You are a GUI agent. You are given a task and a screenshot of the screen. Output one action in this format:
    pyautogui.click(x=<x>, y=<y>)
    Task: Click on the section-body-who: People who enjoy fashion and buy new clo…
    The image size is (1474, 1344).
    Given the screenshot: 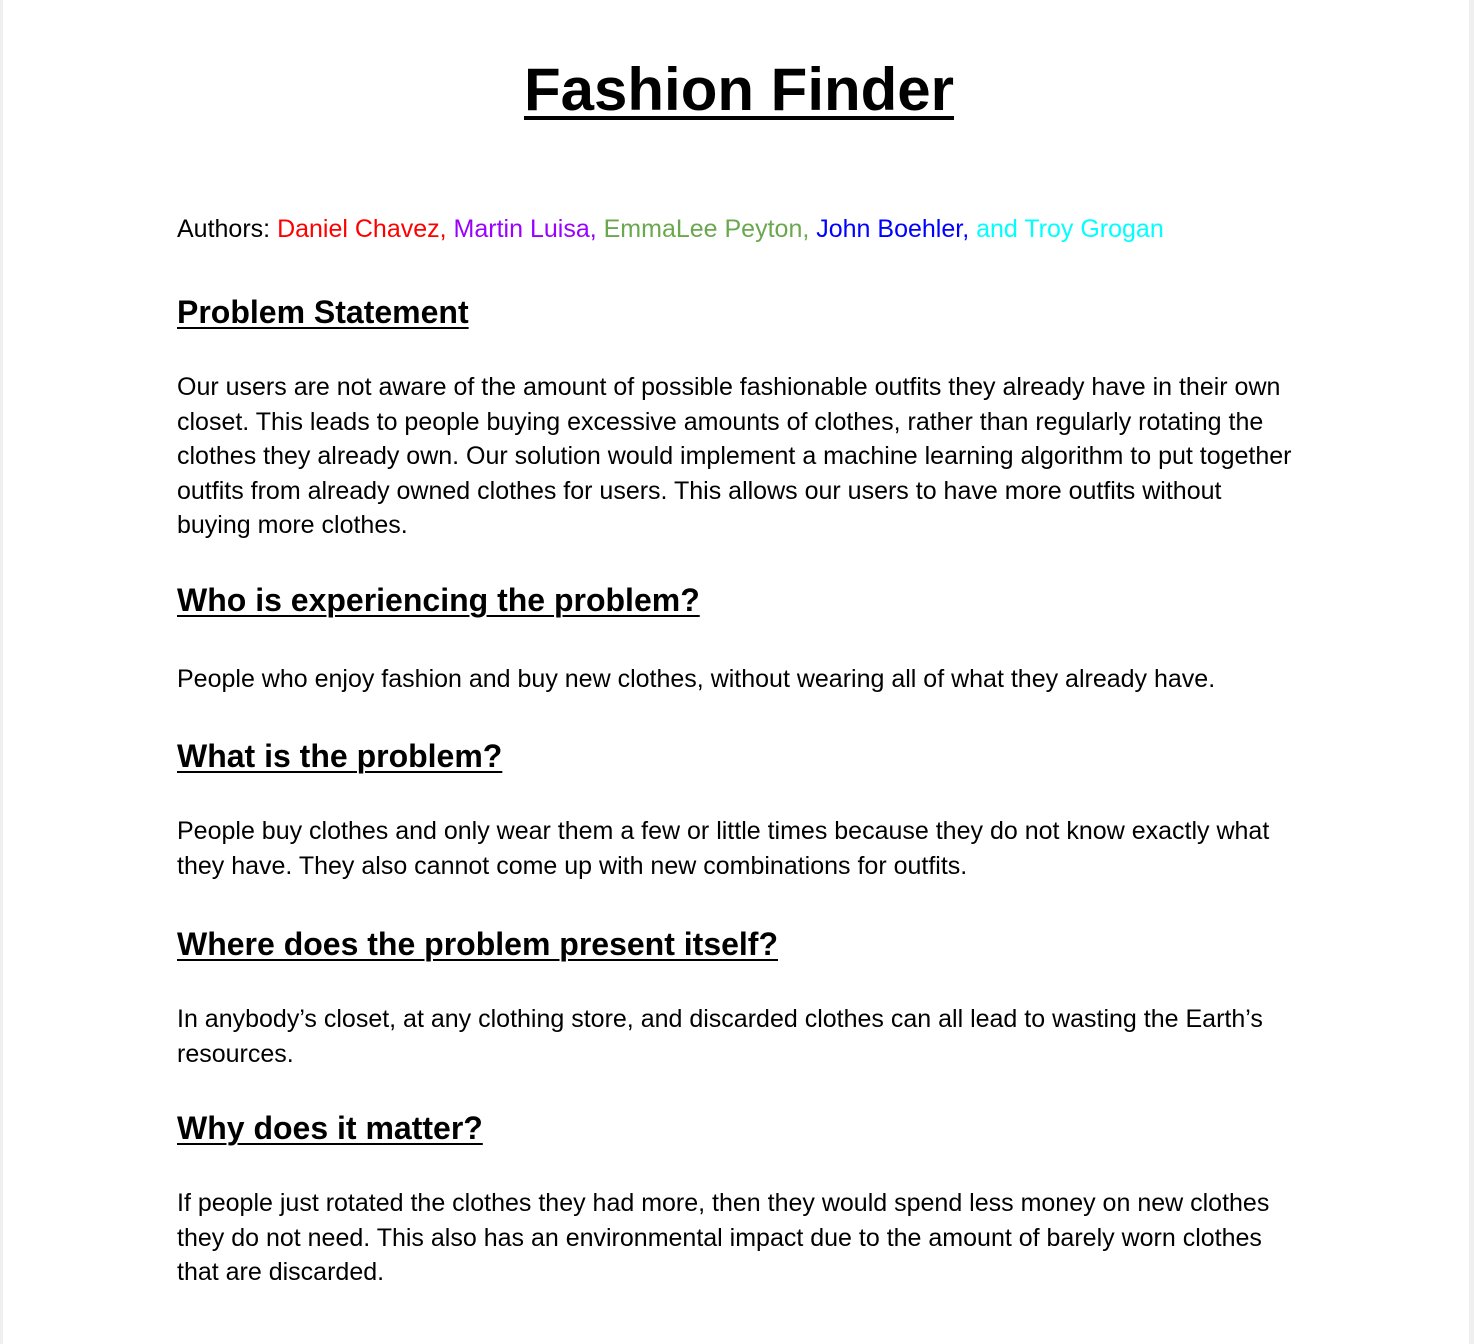 What is the action you would take?
    pyautogui.click(x=696, y=679)
    